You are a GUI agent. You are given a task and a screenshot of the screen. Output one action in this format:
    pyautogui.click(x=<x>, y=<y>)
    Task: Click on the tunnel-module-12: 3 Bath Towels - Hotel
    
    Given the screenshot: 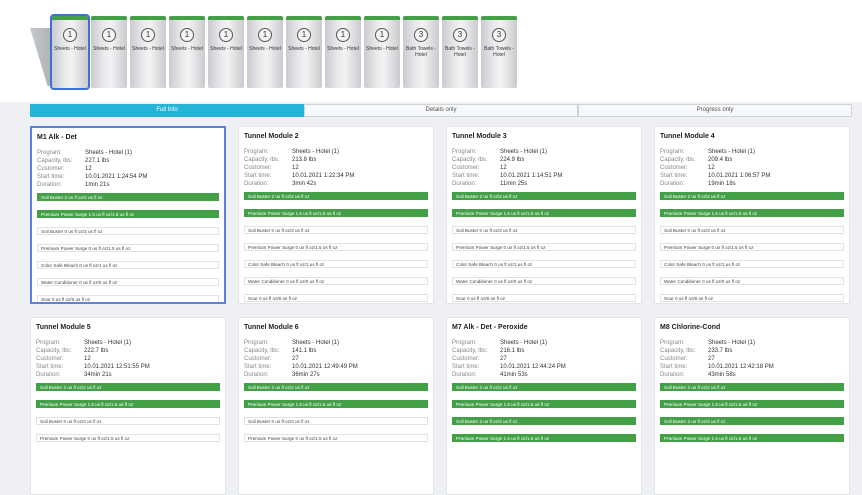 What is the action you would take?
    pyautogui.click(x=499, y=52)
    